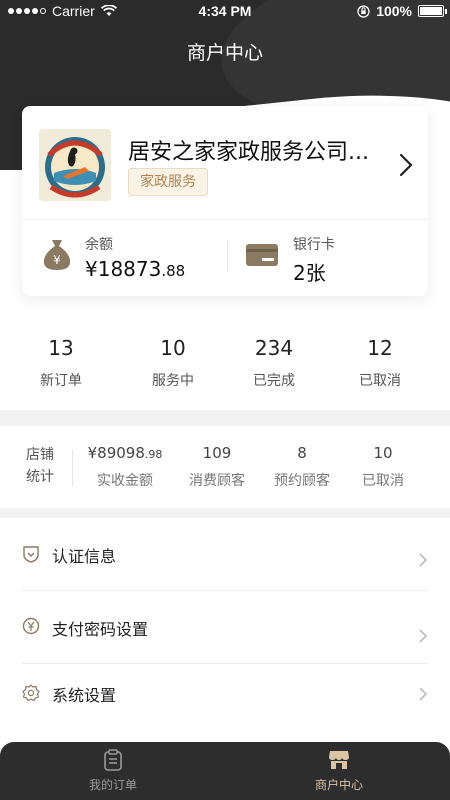 The image size is (450, 800). What do you see at coordinates (72, 468) in the screenshot?
I see `shop-separator` at bounding box center [72, 468].